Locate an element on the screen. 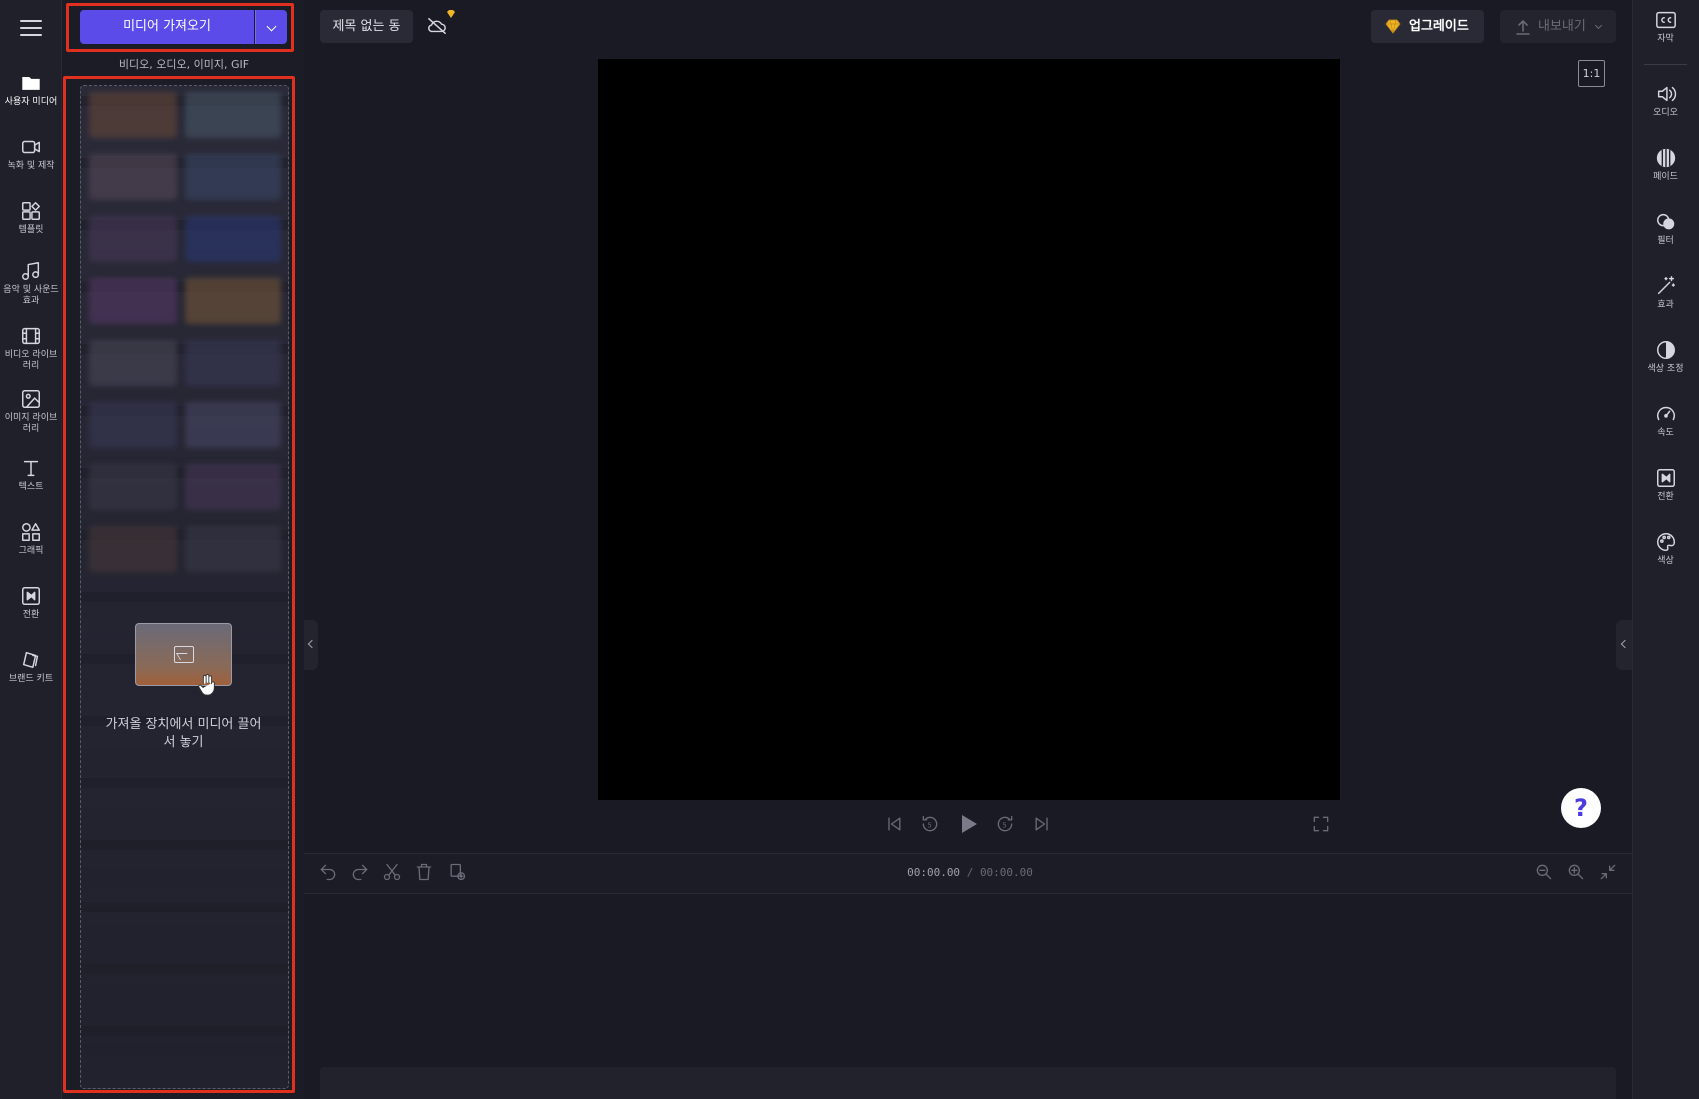 The image size is (1699, 1099). rail-label: 효과 is located at coordinates (1665, 305).